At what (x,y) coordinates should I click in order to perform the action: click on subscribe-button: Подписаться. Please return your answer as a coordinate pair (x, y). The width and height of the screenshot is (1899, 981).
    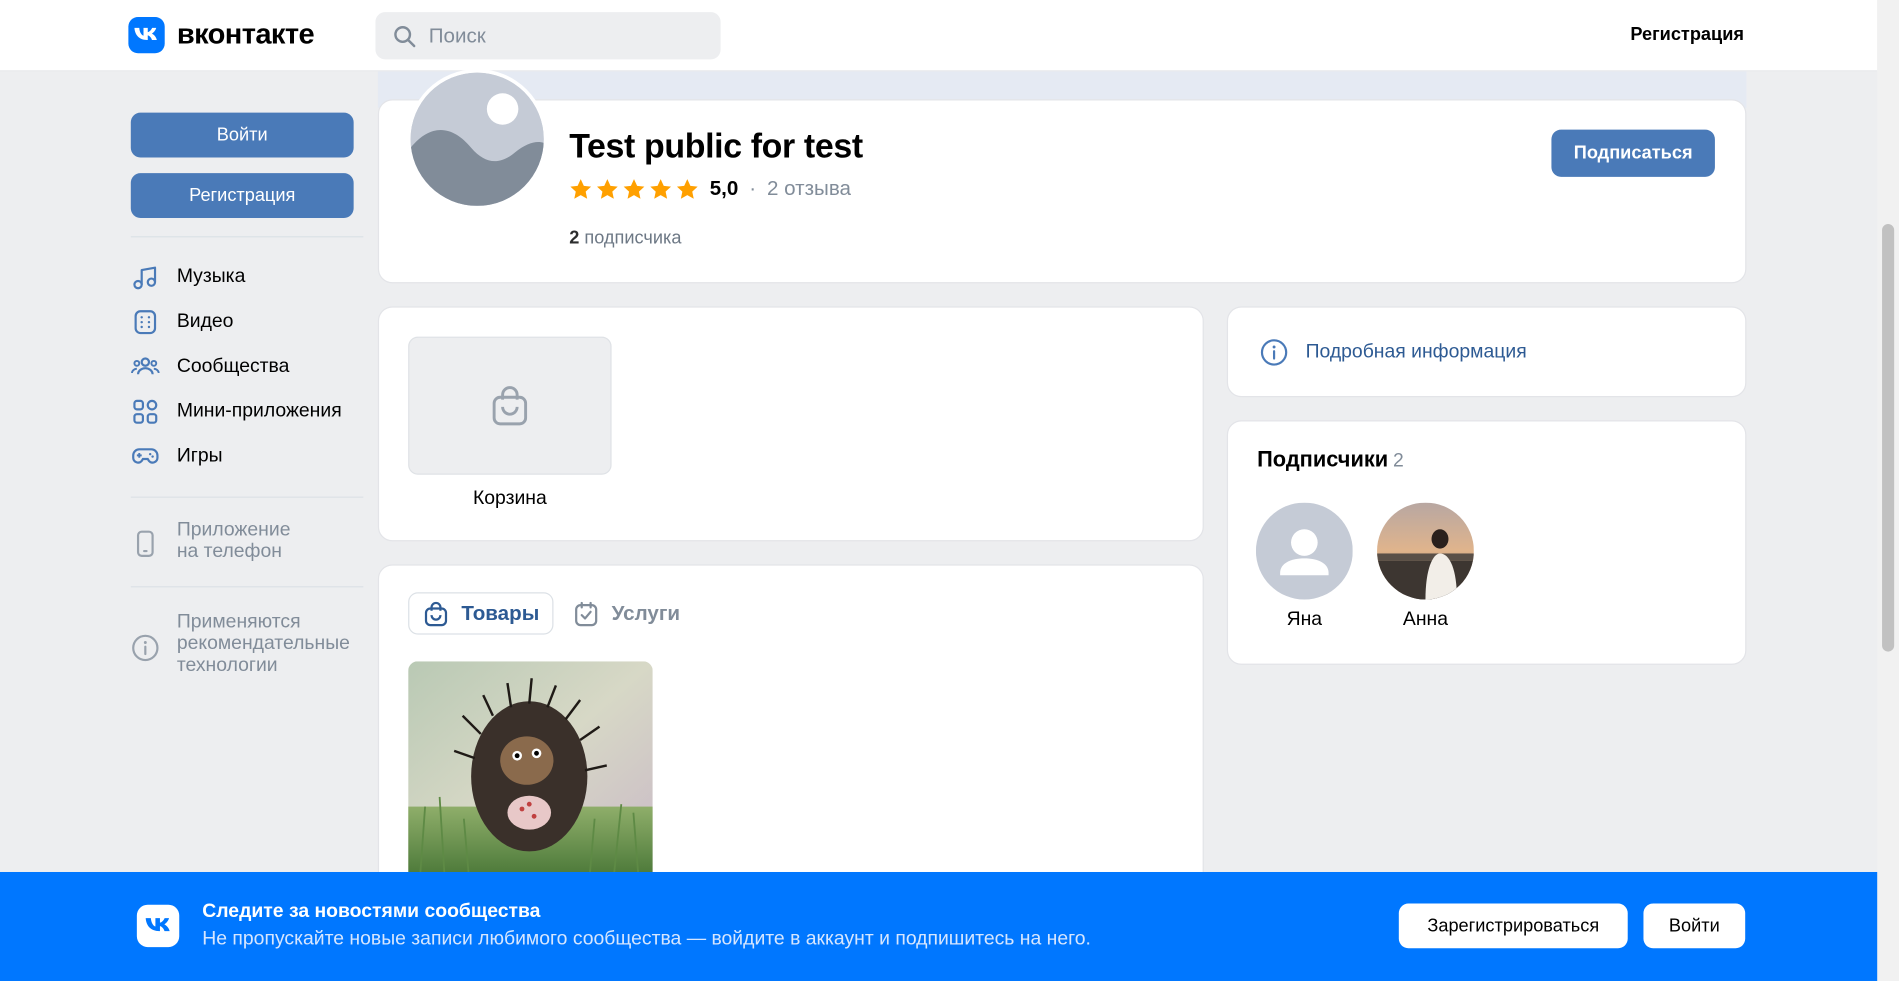
    Looking at the image, I should click on (1633, 153).